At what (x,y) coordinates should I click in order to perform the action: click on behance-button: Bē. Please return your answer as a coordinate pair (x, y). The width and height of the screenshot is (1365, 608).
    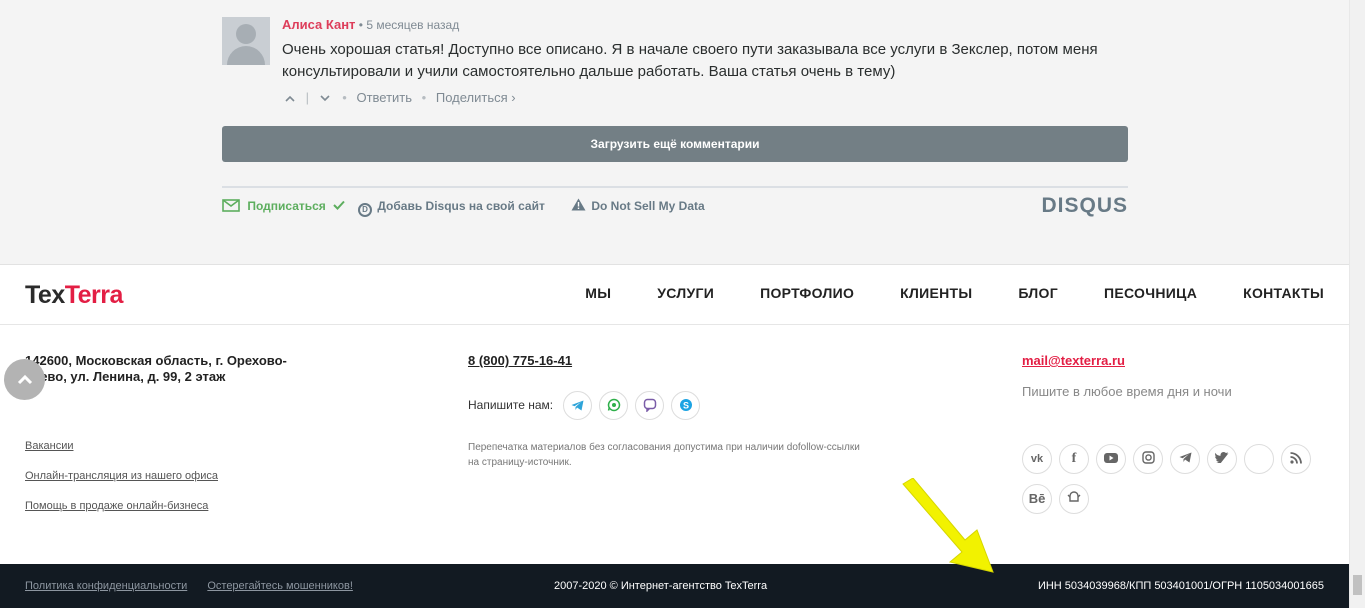
    Looking at the image, I should click on (1037, 499).